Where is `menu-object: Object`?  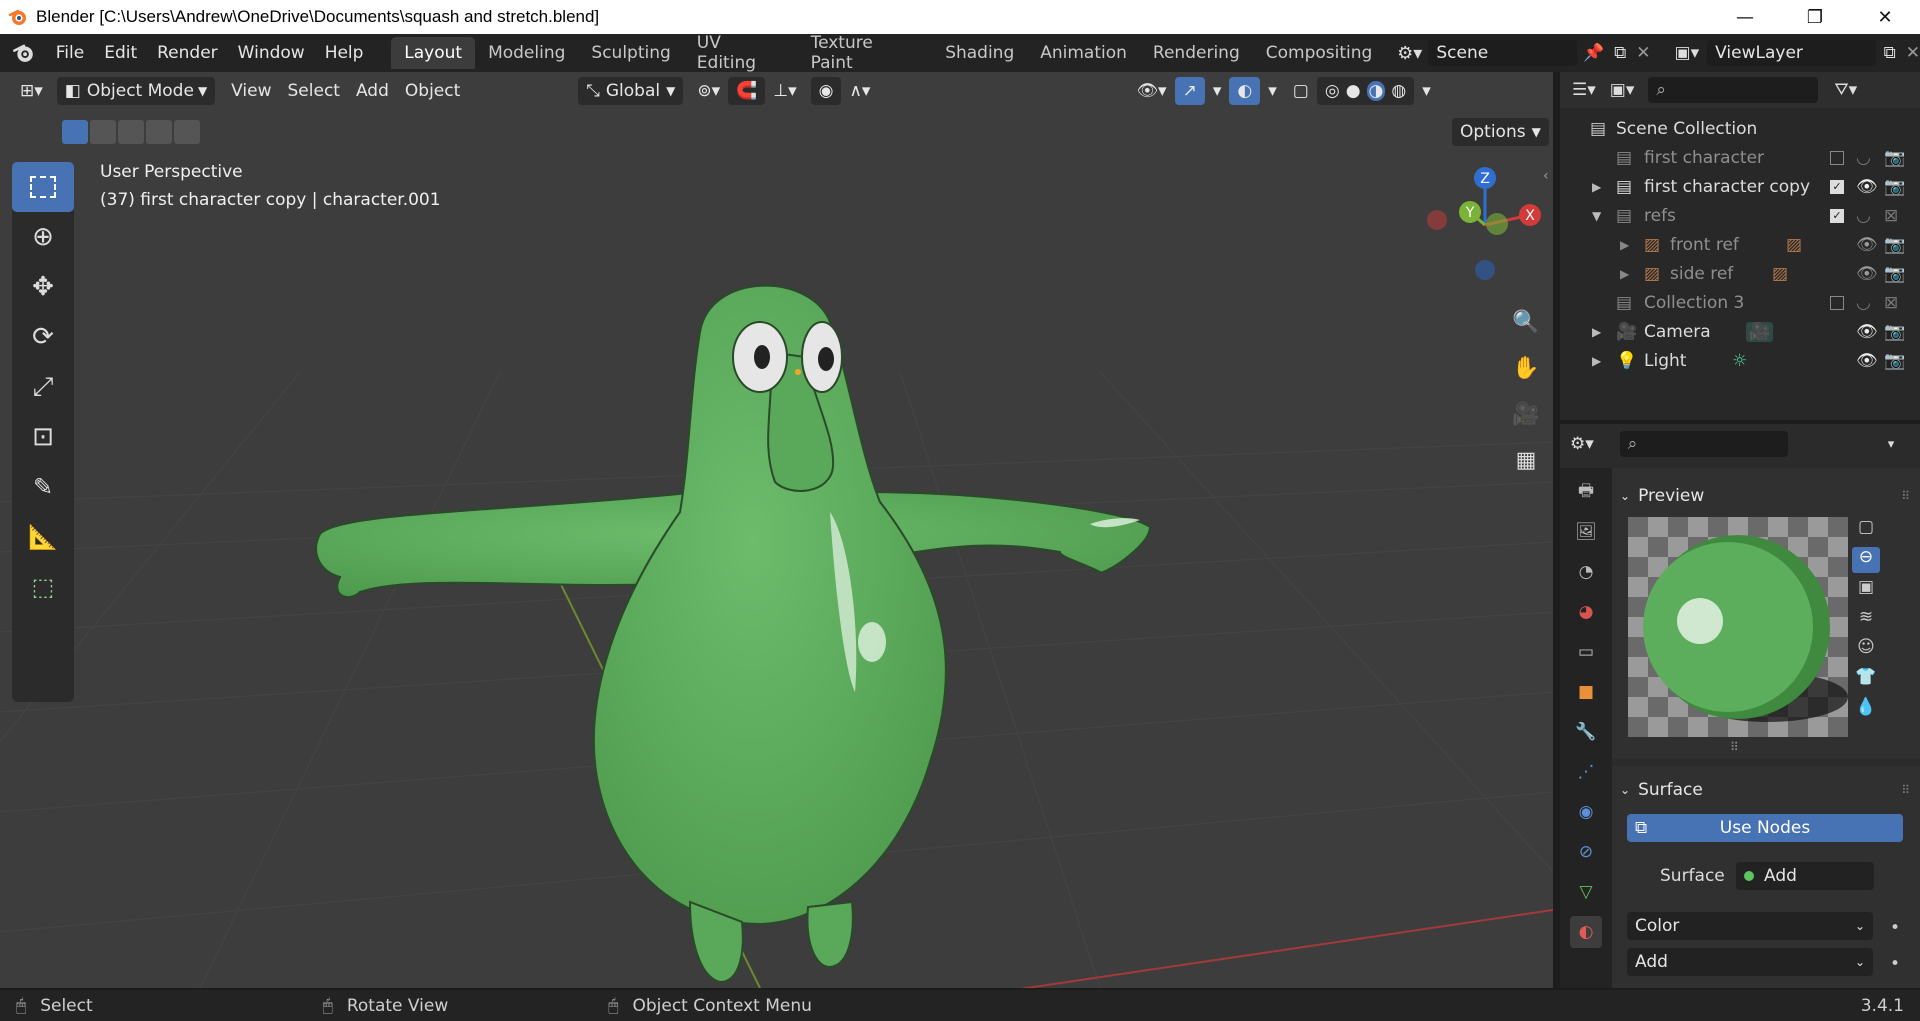
menu-object: Object is located at coordinates (432, 91).